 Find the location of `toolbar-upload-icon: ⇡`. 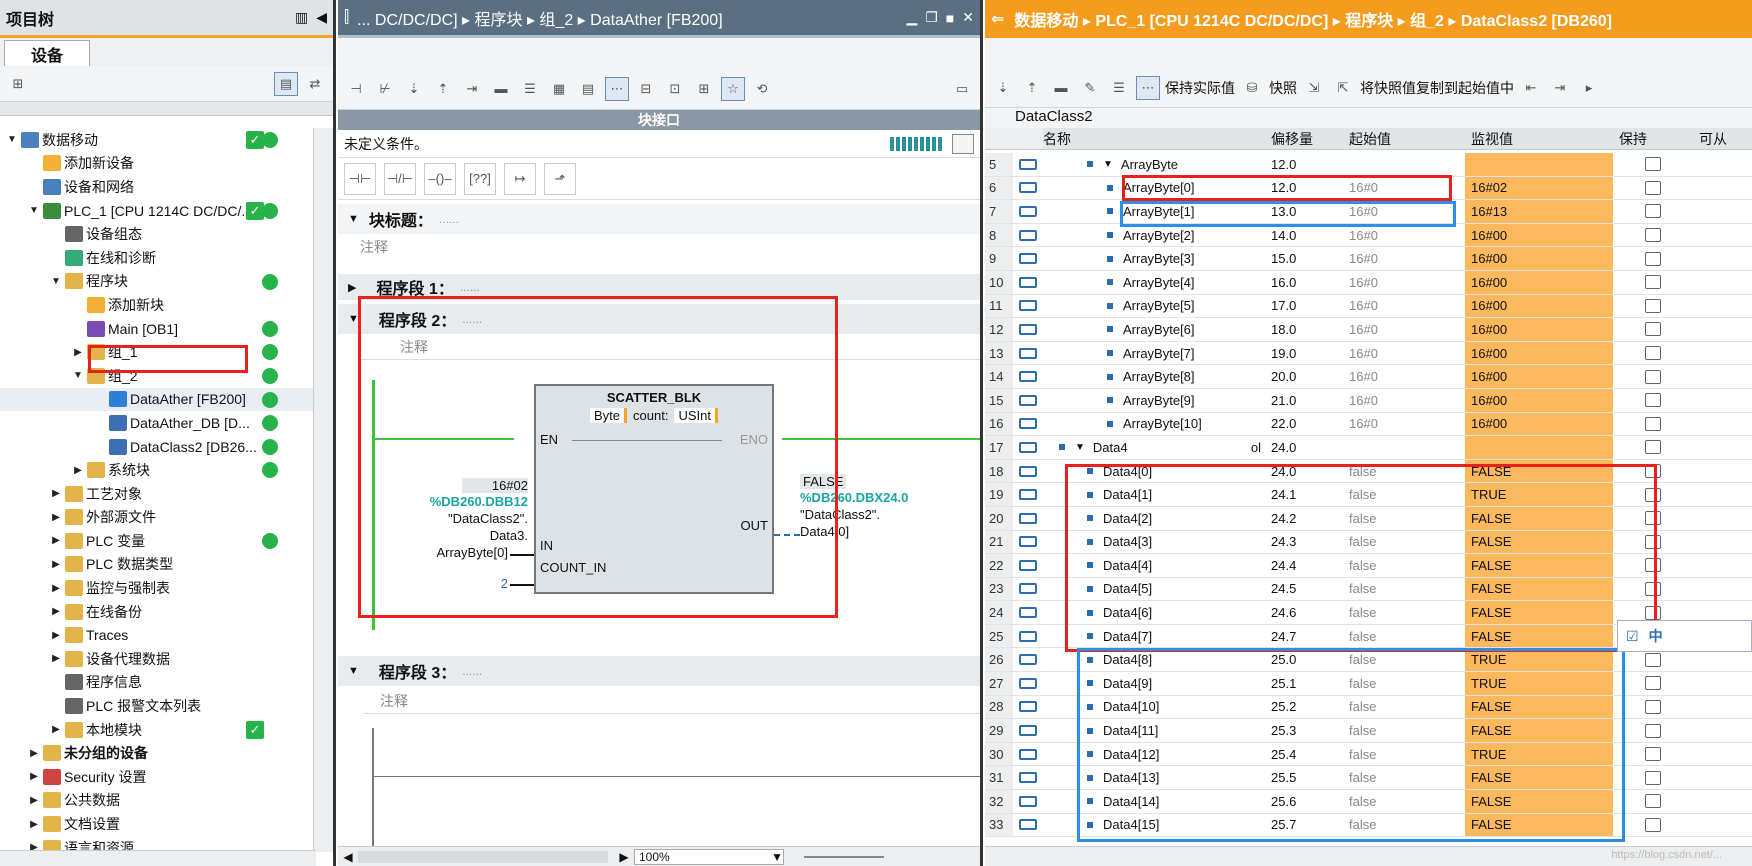

toolbar-upload-icon: ⇡ is located at coordinates (443, 89).